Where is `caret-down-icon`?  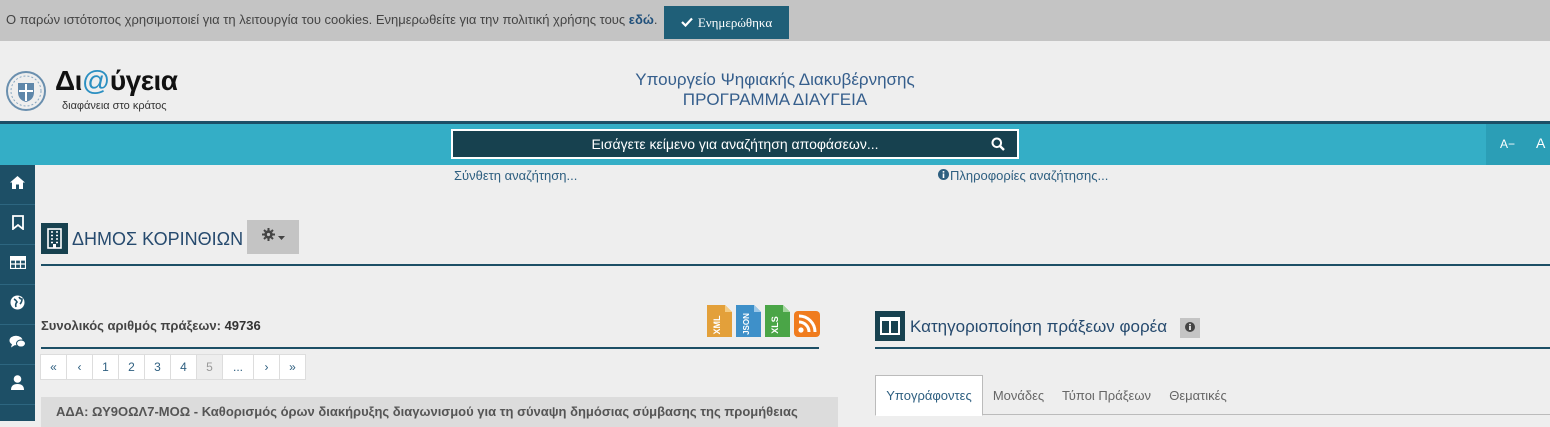 caret-down-icon is located at coordinates (281, 237).